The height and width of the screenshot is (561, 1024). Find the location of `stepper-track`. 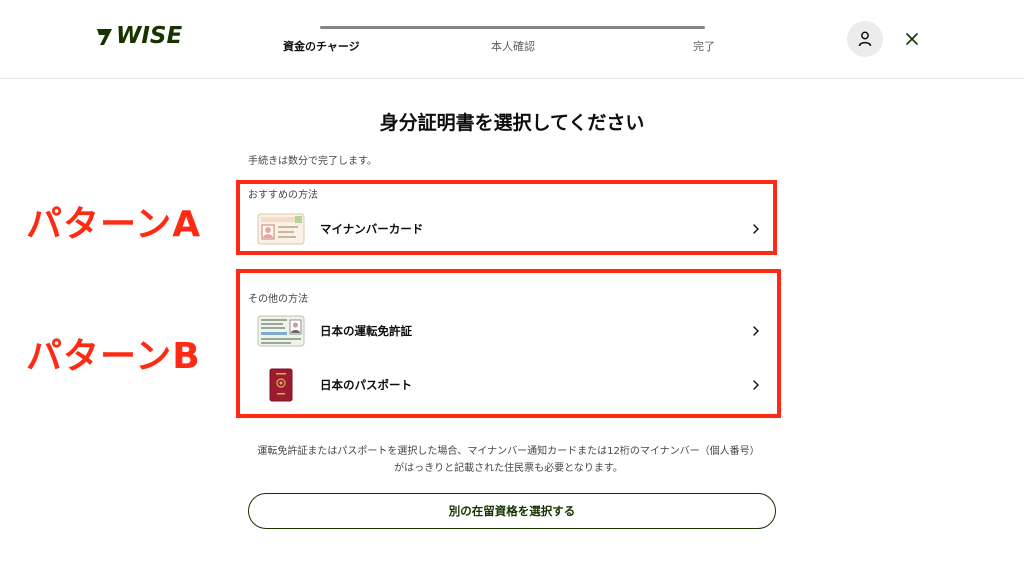

stepper-track is located at coordinates (512, 27).